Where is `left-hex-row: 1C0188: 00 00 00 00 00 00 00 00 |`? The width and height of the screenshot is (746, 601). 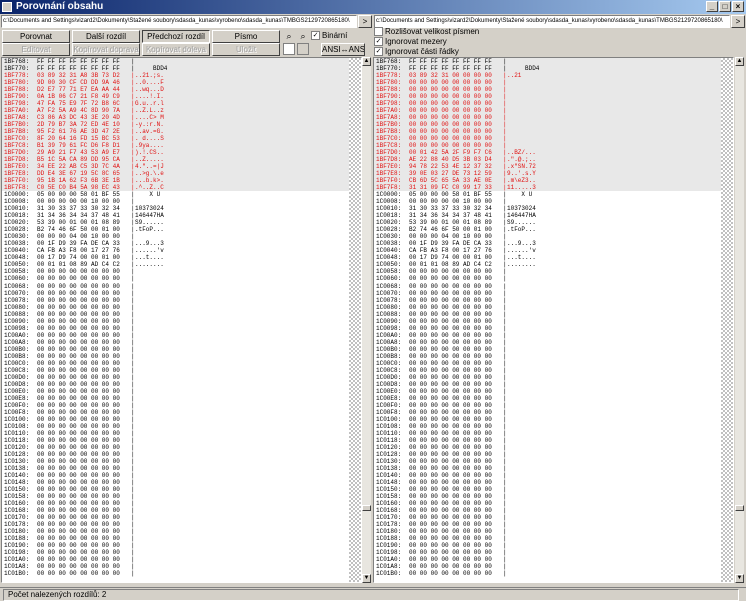
left-hex-row: 1C0188: 00 00 00 00 00 00 00 00 | is located at coordinates (181, 538).